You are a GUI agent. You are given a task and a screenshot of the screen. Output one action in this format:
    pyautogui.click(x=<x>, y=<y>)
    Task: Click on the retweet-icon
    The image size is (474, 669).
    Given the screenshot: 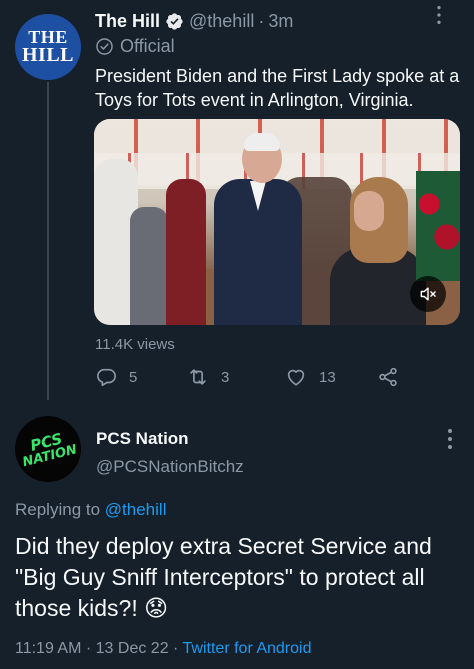 What is the action you would take?
    pyautogui.click(x=198, y=377)
    